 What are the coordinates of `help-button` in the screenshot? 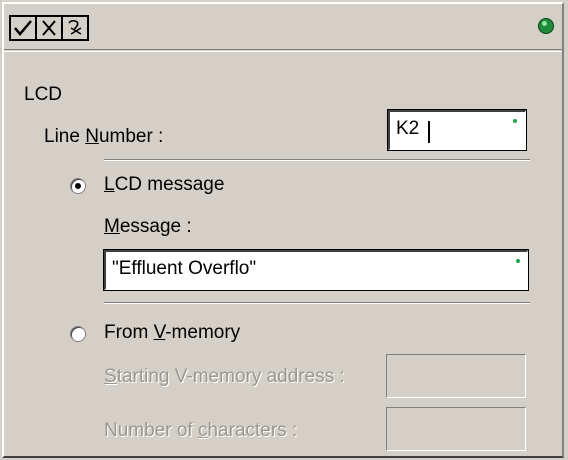 It's located at (75, 28).